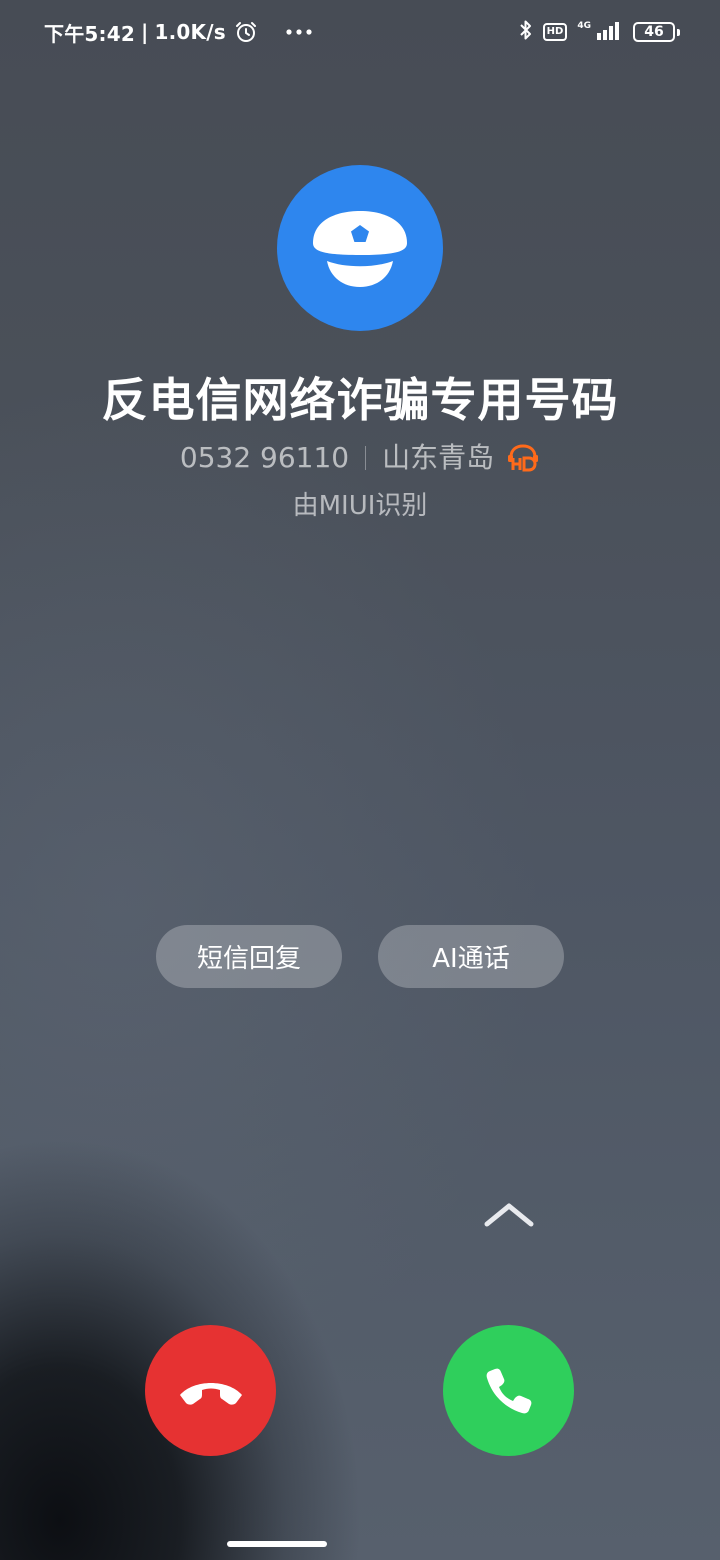 The image size is (720, 1560). Describe the element at coordinates (277, 1544) in the screenshot. I see `home-indicator` at that location.